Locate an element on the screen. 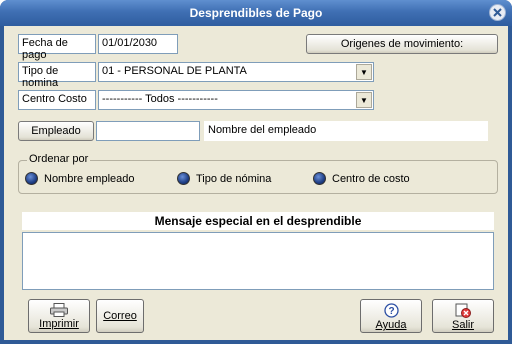  radio-centro-costo: Centro de costo is located at coordinates (361, 178).